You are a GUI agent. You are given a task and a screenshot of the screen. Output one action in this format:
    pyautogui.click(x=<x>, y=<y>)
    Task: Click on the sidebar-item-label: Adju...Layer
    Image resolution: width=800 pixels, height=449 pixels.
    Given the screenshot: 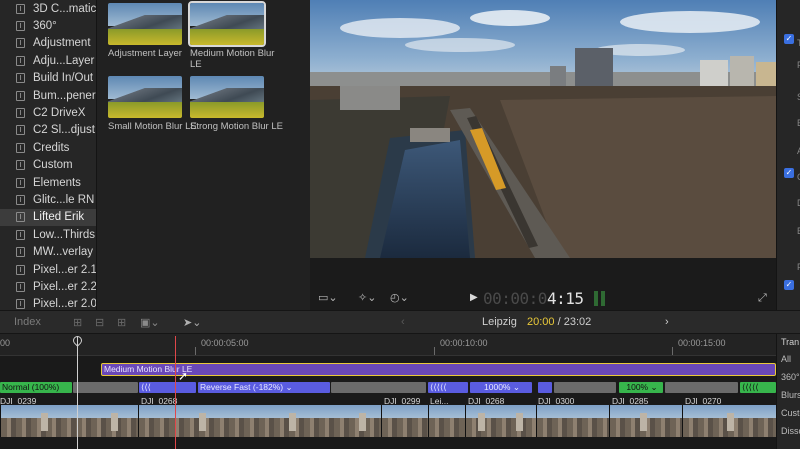 What is the action you would take?
    pyautogui.click(x=64, y=60)
    